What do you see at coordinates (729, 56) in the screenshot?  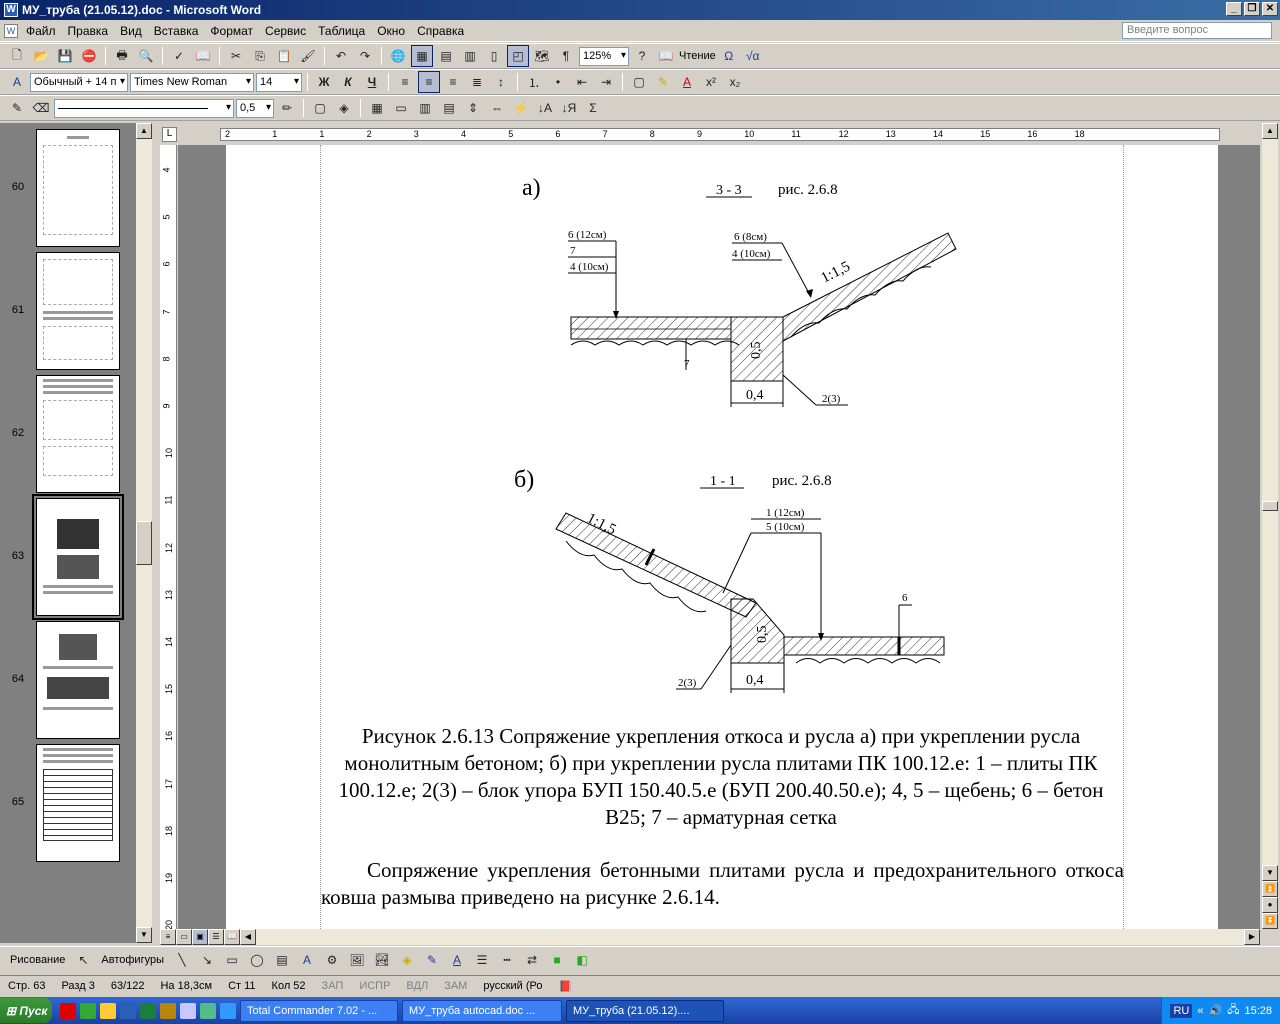 I see `omega-icon: Ω` at bounding box center [729, 56].